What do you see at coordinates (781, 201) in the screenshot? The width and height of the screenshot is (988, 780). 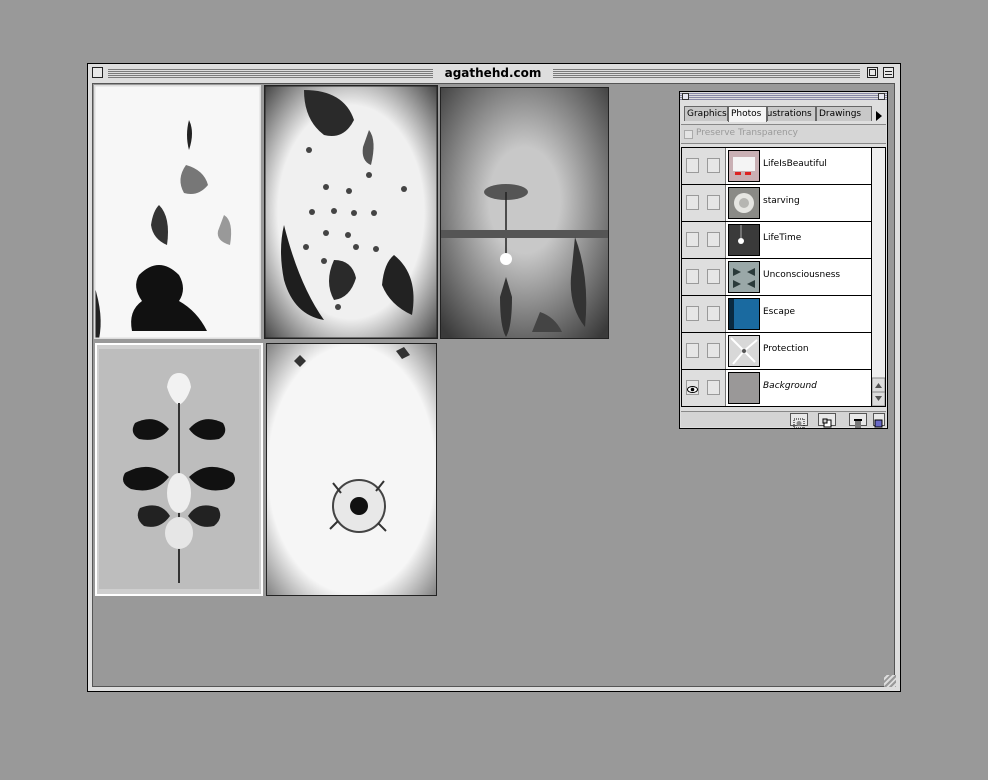 I see `layer-name: starving` at bounding box center [781, 201].